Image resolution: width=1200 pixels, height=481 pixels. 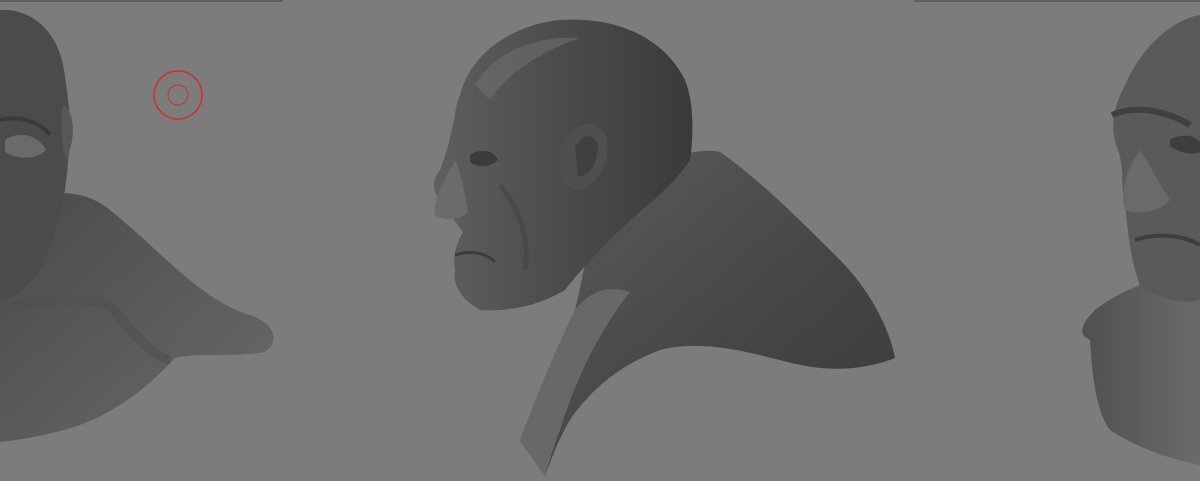 I want to click on sculpt-bust-right-view, so click(x=1141, y=240).